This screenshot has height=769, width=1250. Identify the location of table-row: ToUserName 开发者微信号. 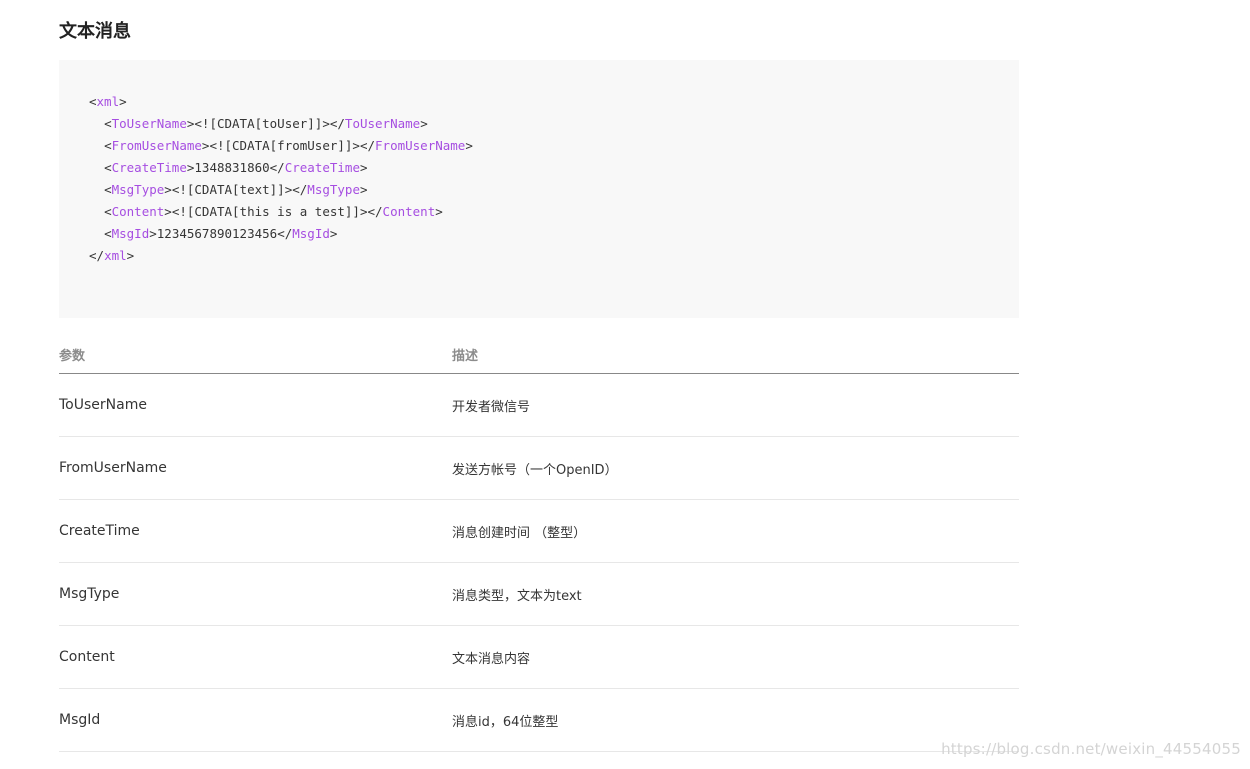
(539, 405).